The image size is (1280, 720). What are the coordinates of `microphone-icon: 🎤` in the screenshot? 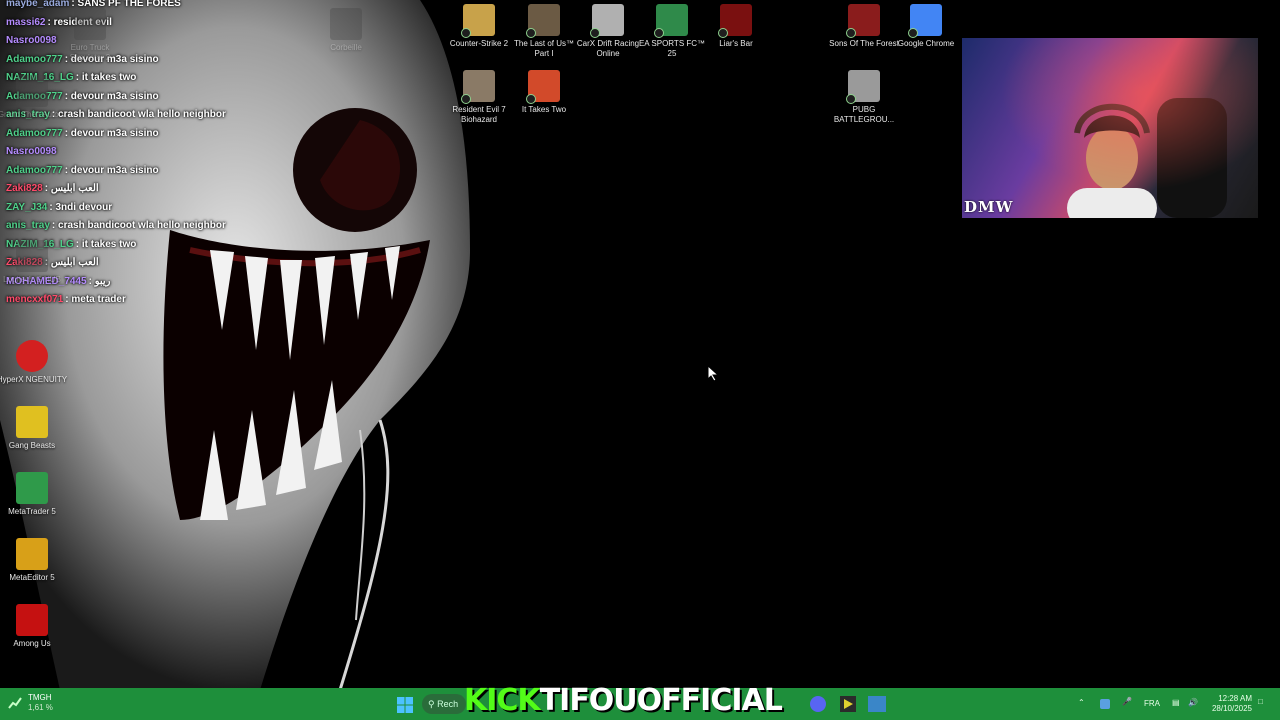 It's located at (1127, 701).